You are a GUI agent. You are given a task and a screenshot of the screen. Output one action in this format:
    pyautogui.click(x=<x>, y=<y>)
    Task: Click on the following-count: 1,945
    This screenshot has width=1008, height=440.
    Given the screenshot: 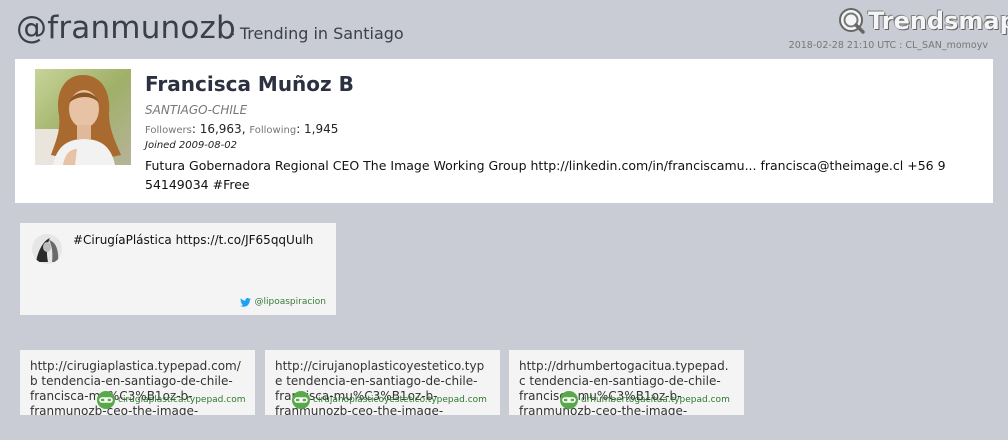 What is the action you would take?
    pyautogui.click(x=321, y=129)
    